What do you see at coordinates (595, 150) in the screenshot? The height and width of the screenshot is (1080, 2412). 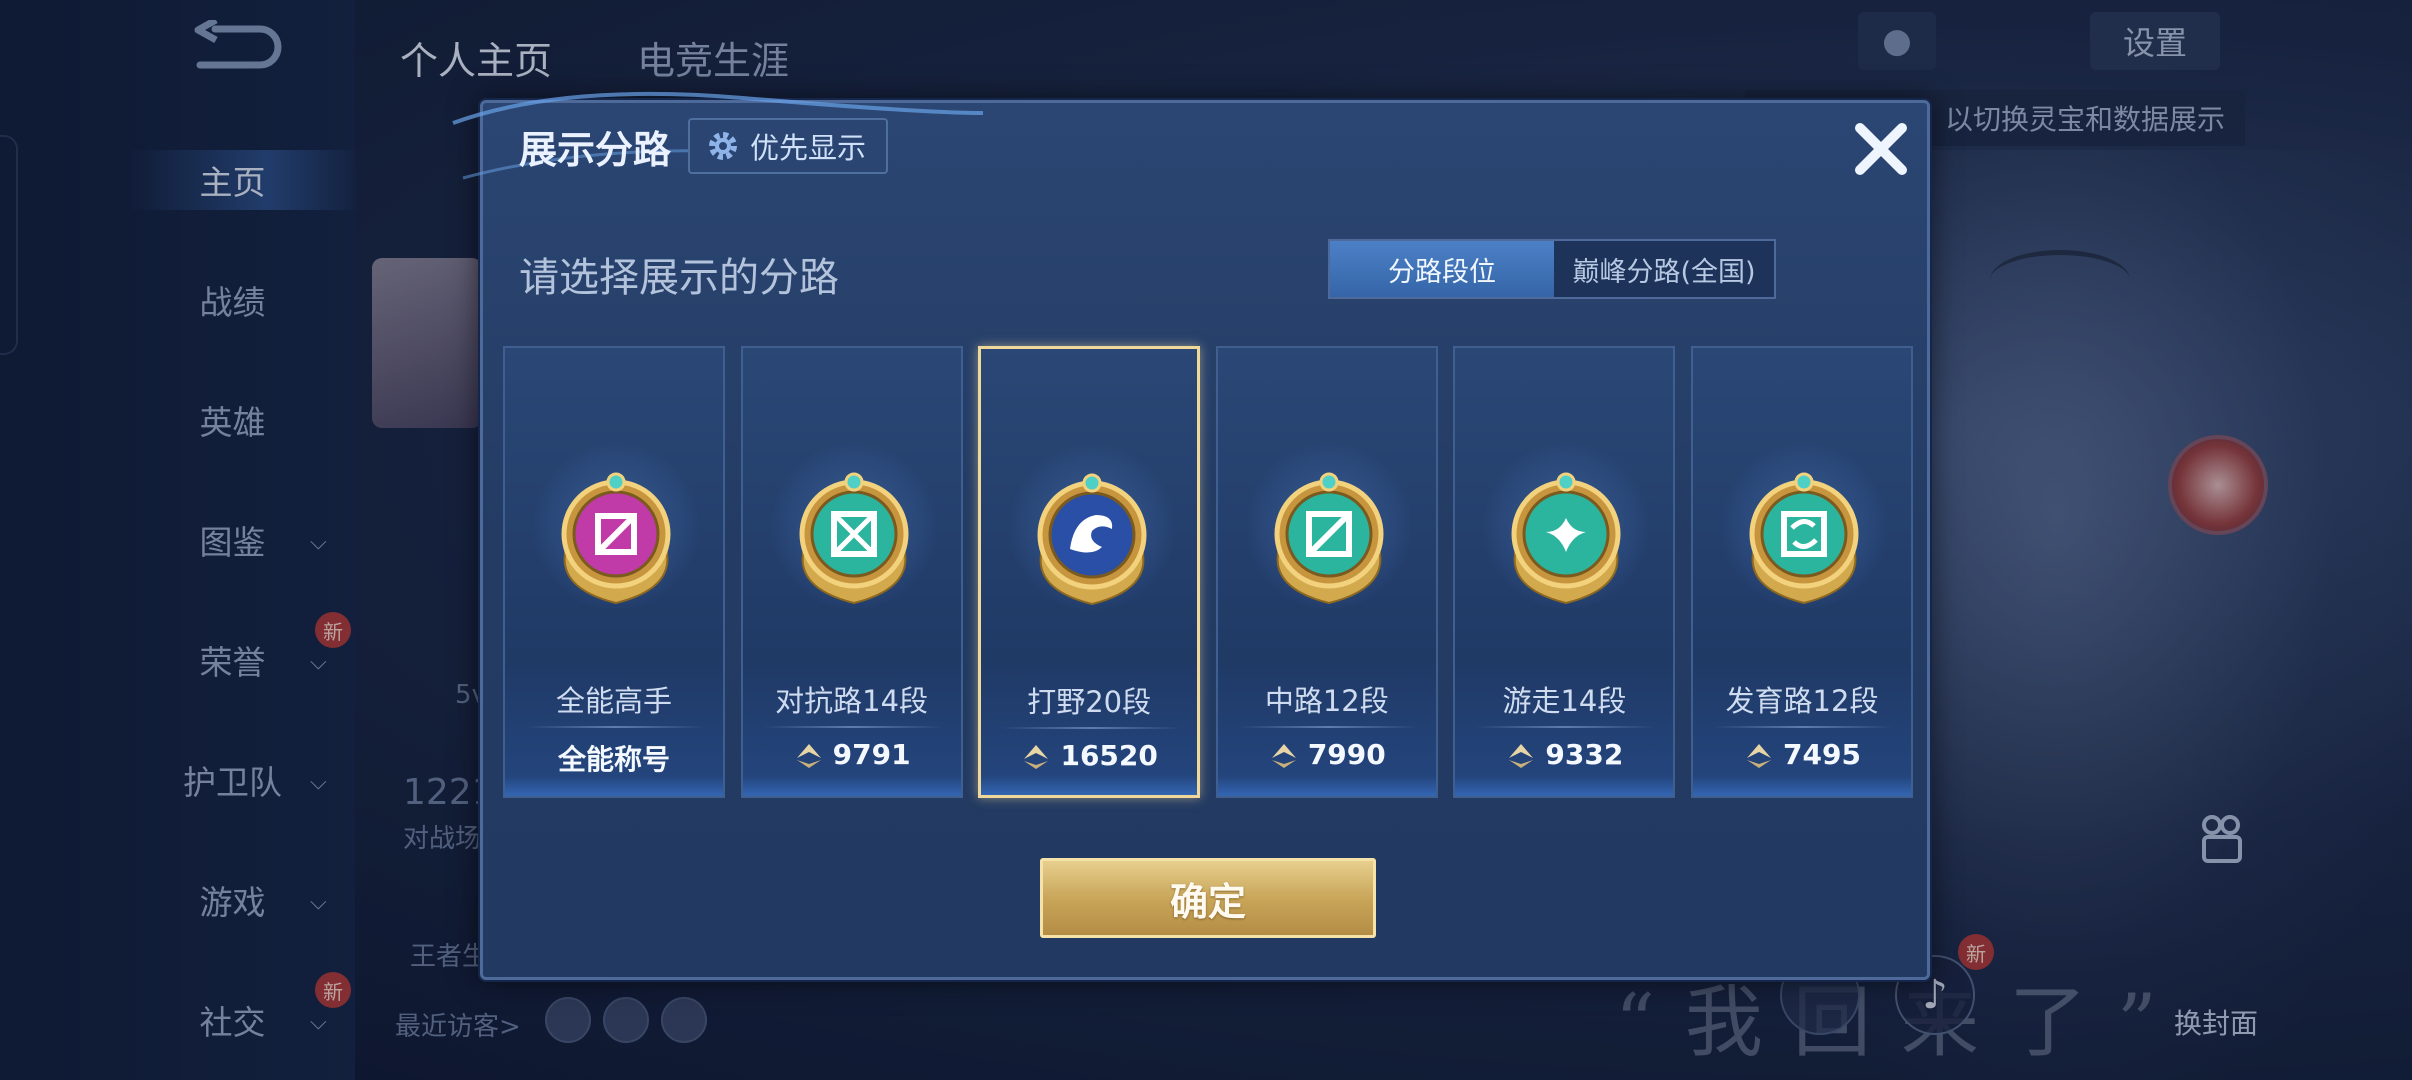 I see `modal-title: 展示分路` at bounding box center [595, 150].